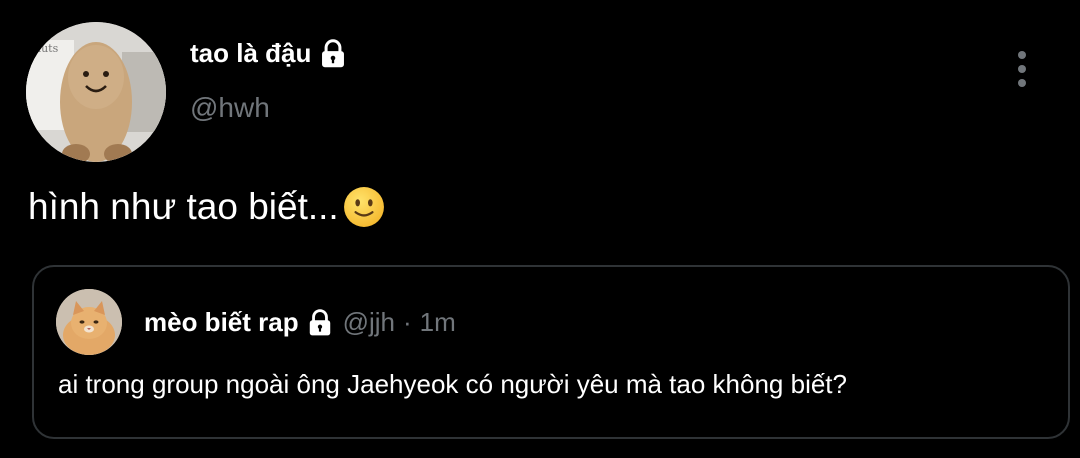 This screenshot has width=1080, height=458. I want to click on author-display-name: tao là đậu, so click(250, 53).